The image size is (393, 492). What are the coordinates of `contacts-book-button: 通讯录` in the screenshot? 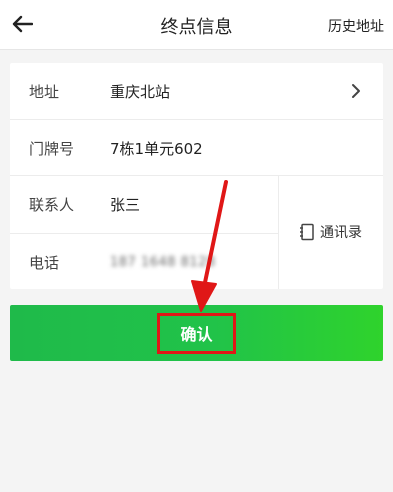 It's located at (330, 232).